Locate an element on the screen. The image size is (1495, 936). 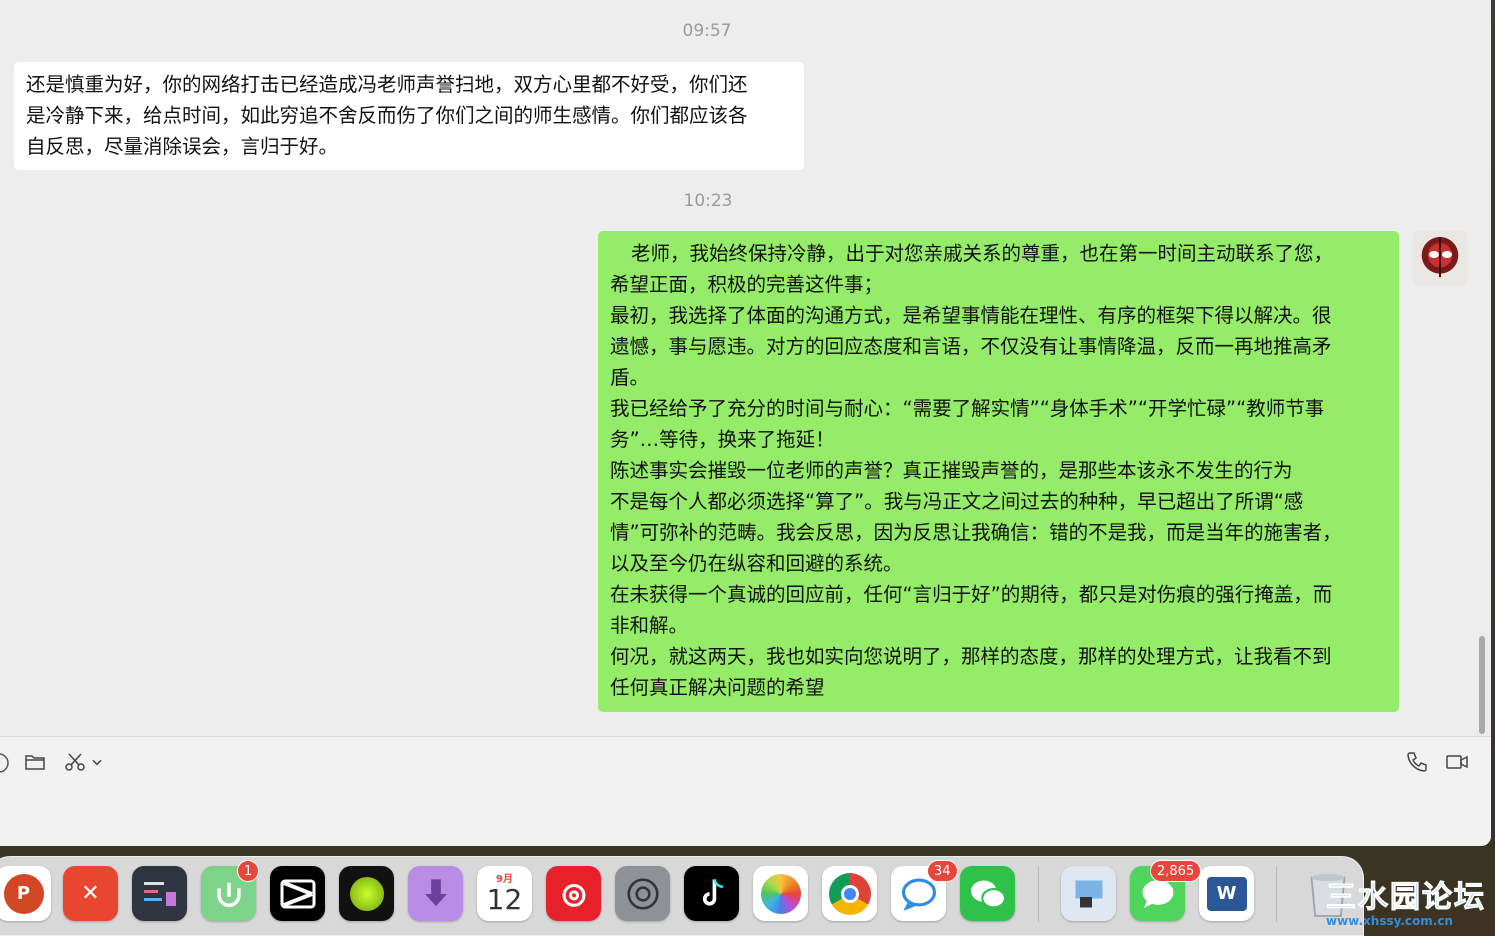
phone-icon is located at coordinates (1417, 762).